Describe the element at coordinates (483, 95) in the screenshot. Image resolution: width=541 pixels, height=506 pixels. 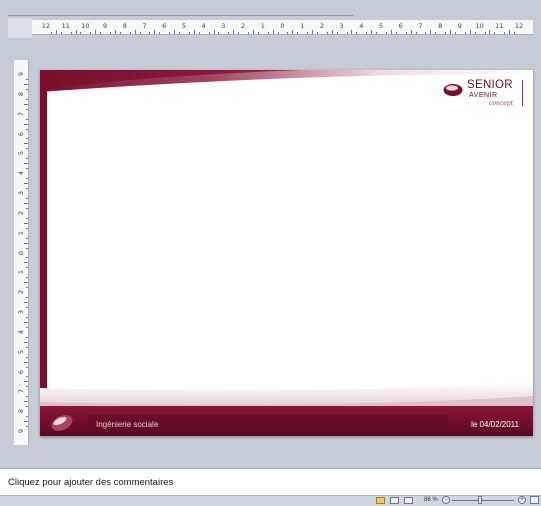
I see `logo-subtitle: AVENIR` at that location.